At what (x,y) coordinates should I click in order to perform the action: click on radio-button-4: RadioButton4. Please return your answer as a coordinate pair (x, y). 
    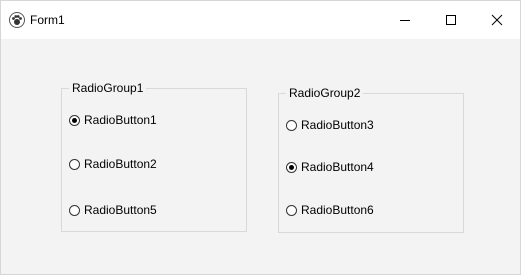
    Looking at the image, I should click on (330, 167).